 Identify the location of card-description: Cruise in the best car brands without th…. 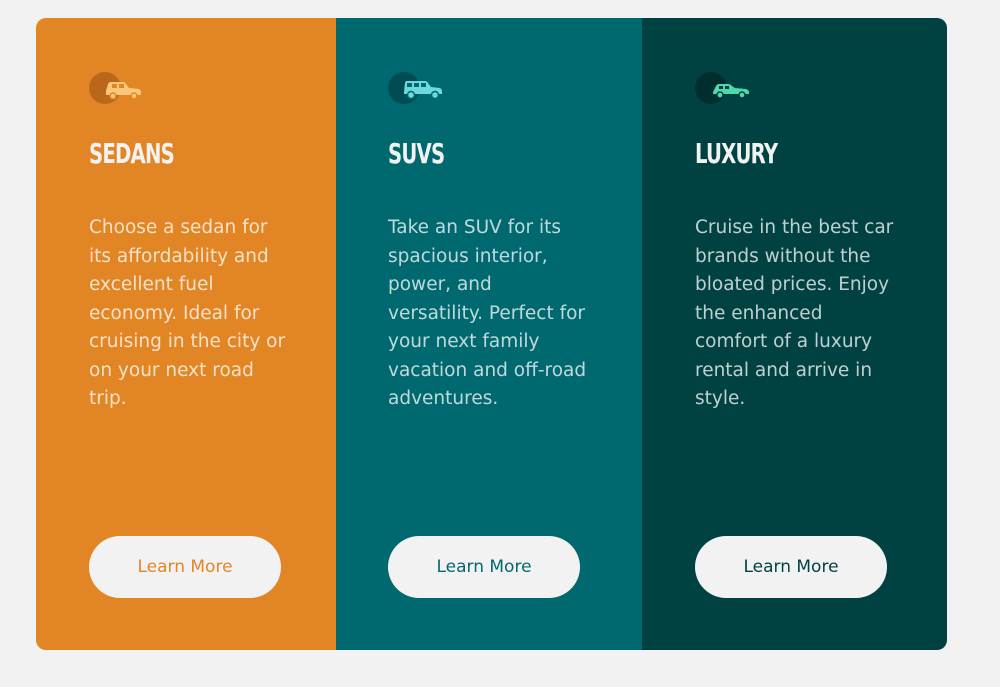
(794, 313).